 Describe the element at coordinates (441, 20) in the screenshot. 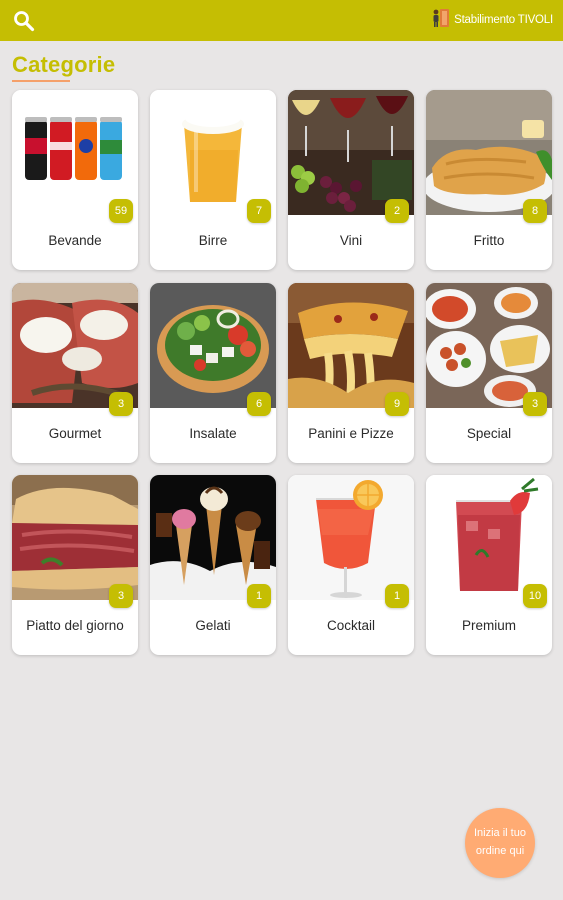

I see `waiter-icon` at that location.